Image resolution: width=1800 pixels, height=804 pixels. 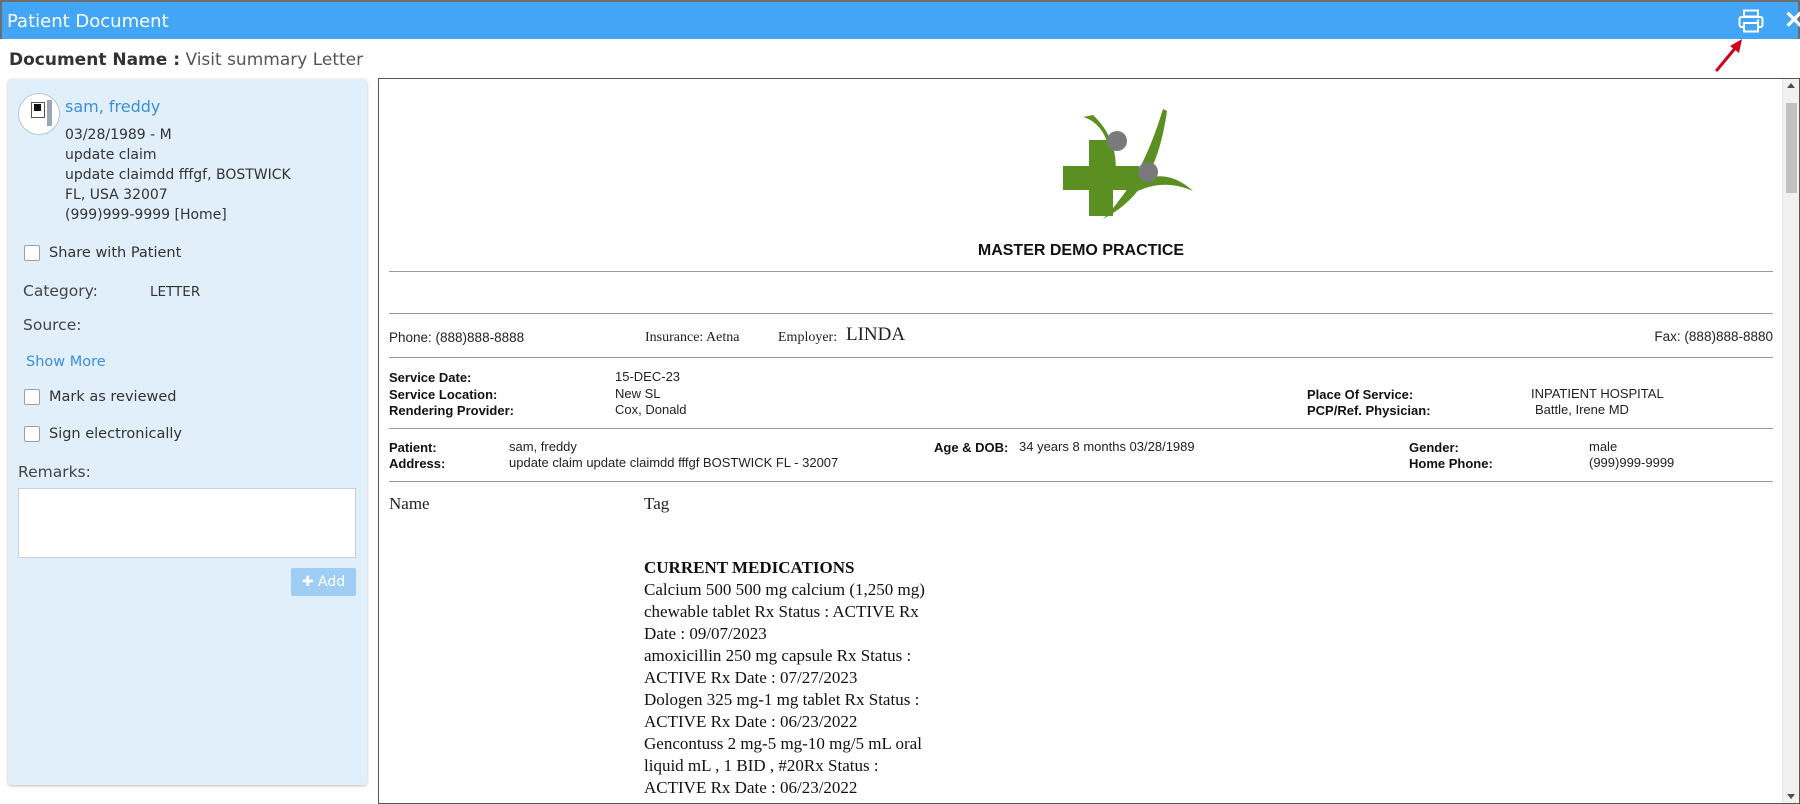 I want to click on address-label: Address:, so click(x=417, y=463).